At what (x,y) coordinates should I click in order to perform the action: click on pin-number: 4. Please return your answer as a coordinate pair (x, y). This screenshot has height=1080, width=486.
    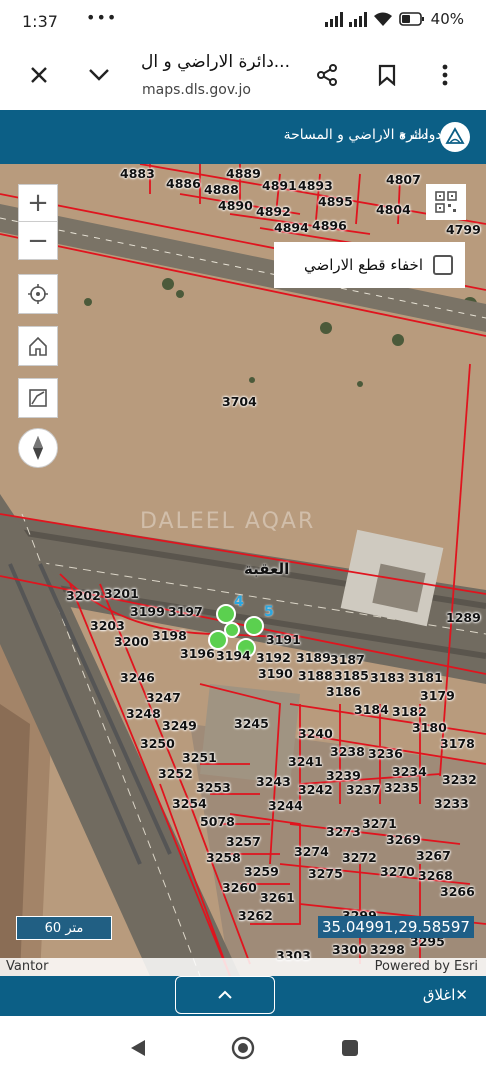
    Looking at the image, I should click on (239, 602).